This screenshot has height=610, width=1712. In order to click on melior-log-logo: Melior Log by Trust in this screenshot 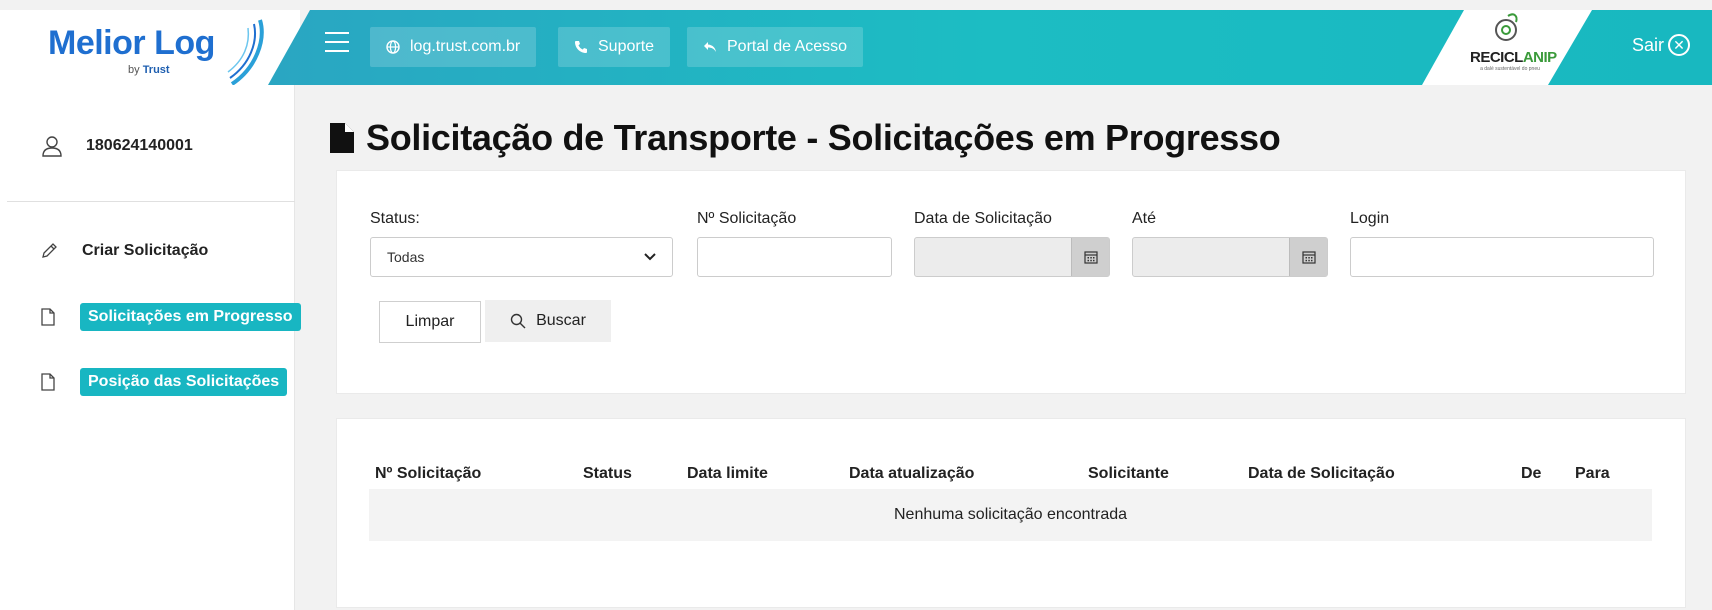, I will do `click(156, 52)`.